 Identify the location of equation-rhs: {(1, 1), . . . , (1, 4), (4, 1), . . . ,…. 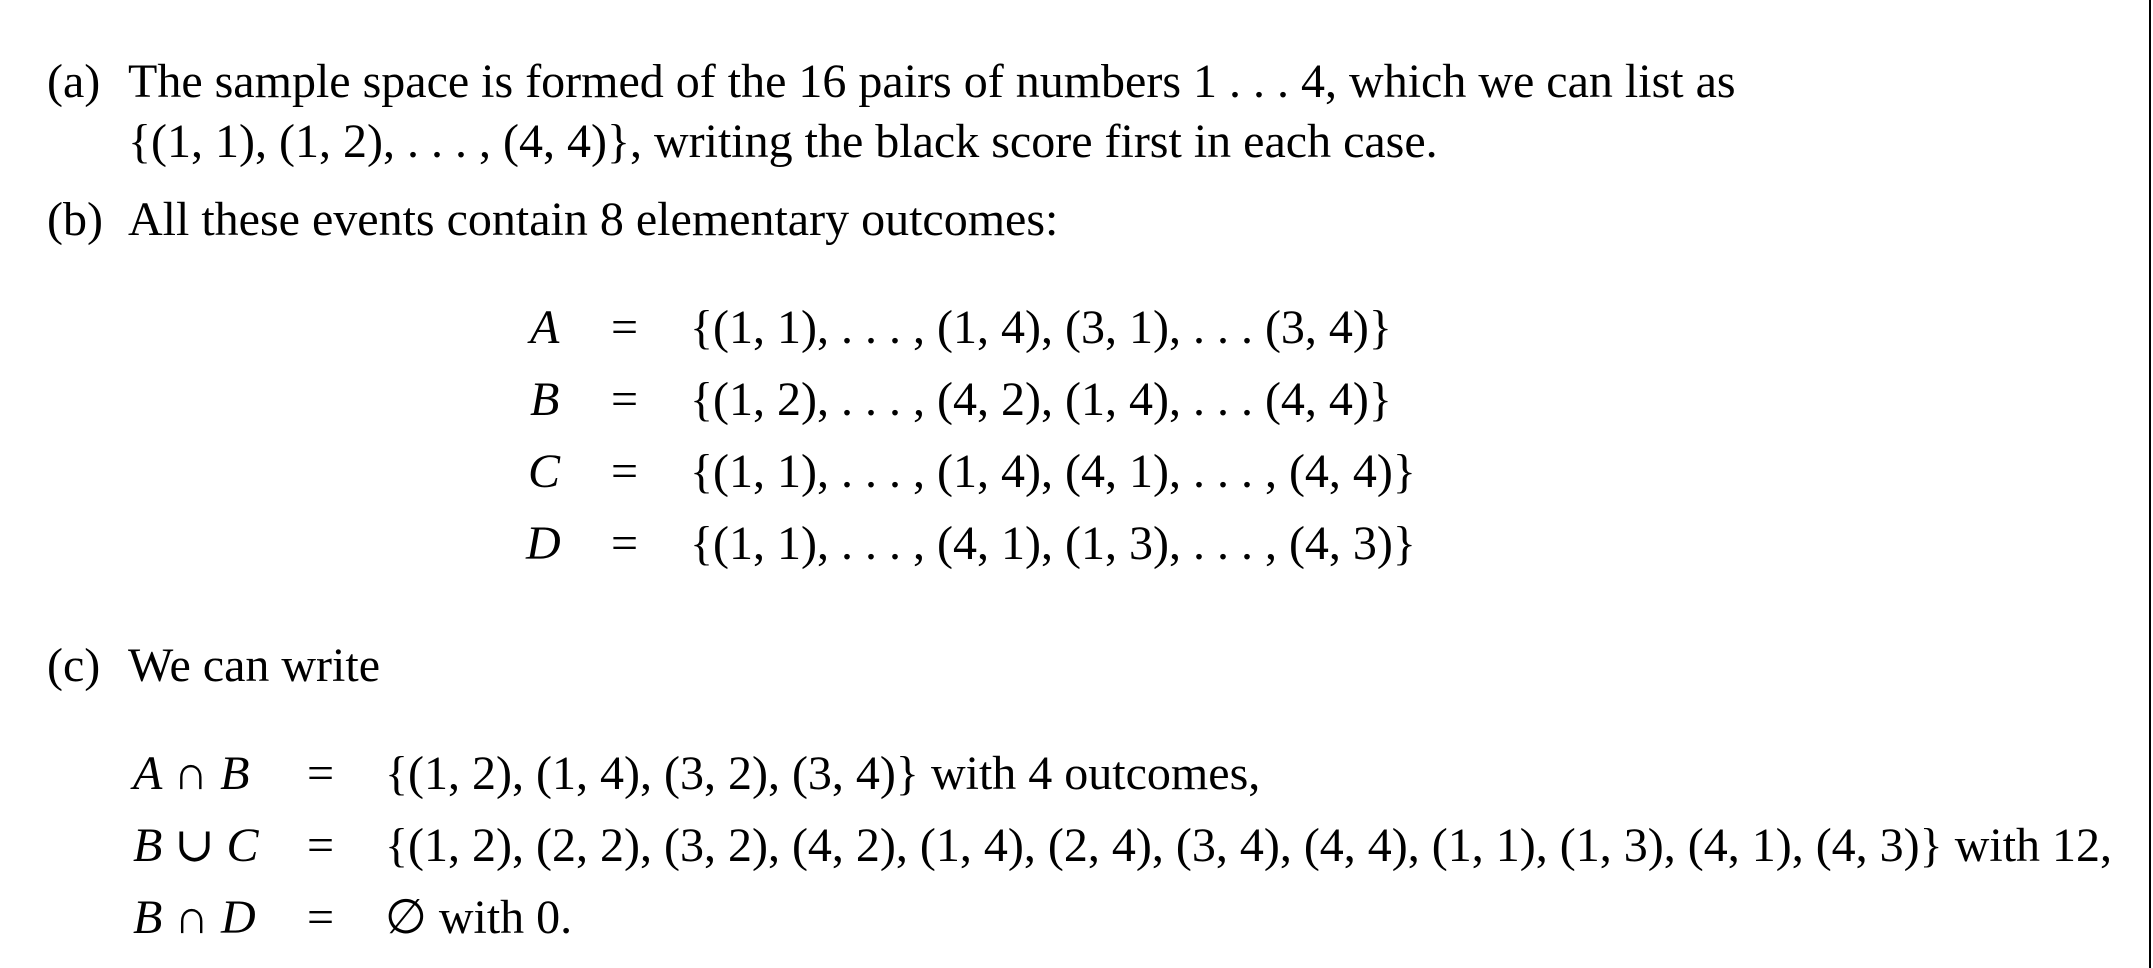
(1053, 471).